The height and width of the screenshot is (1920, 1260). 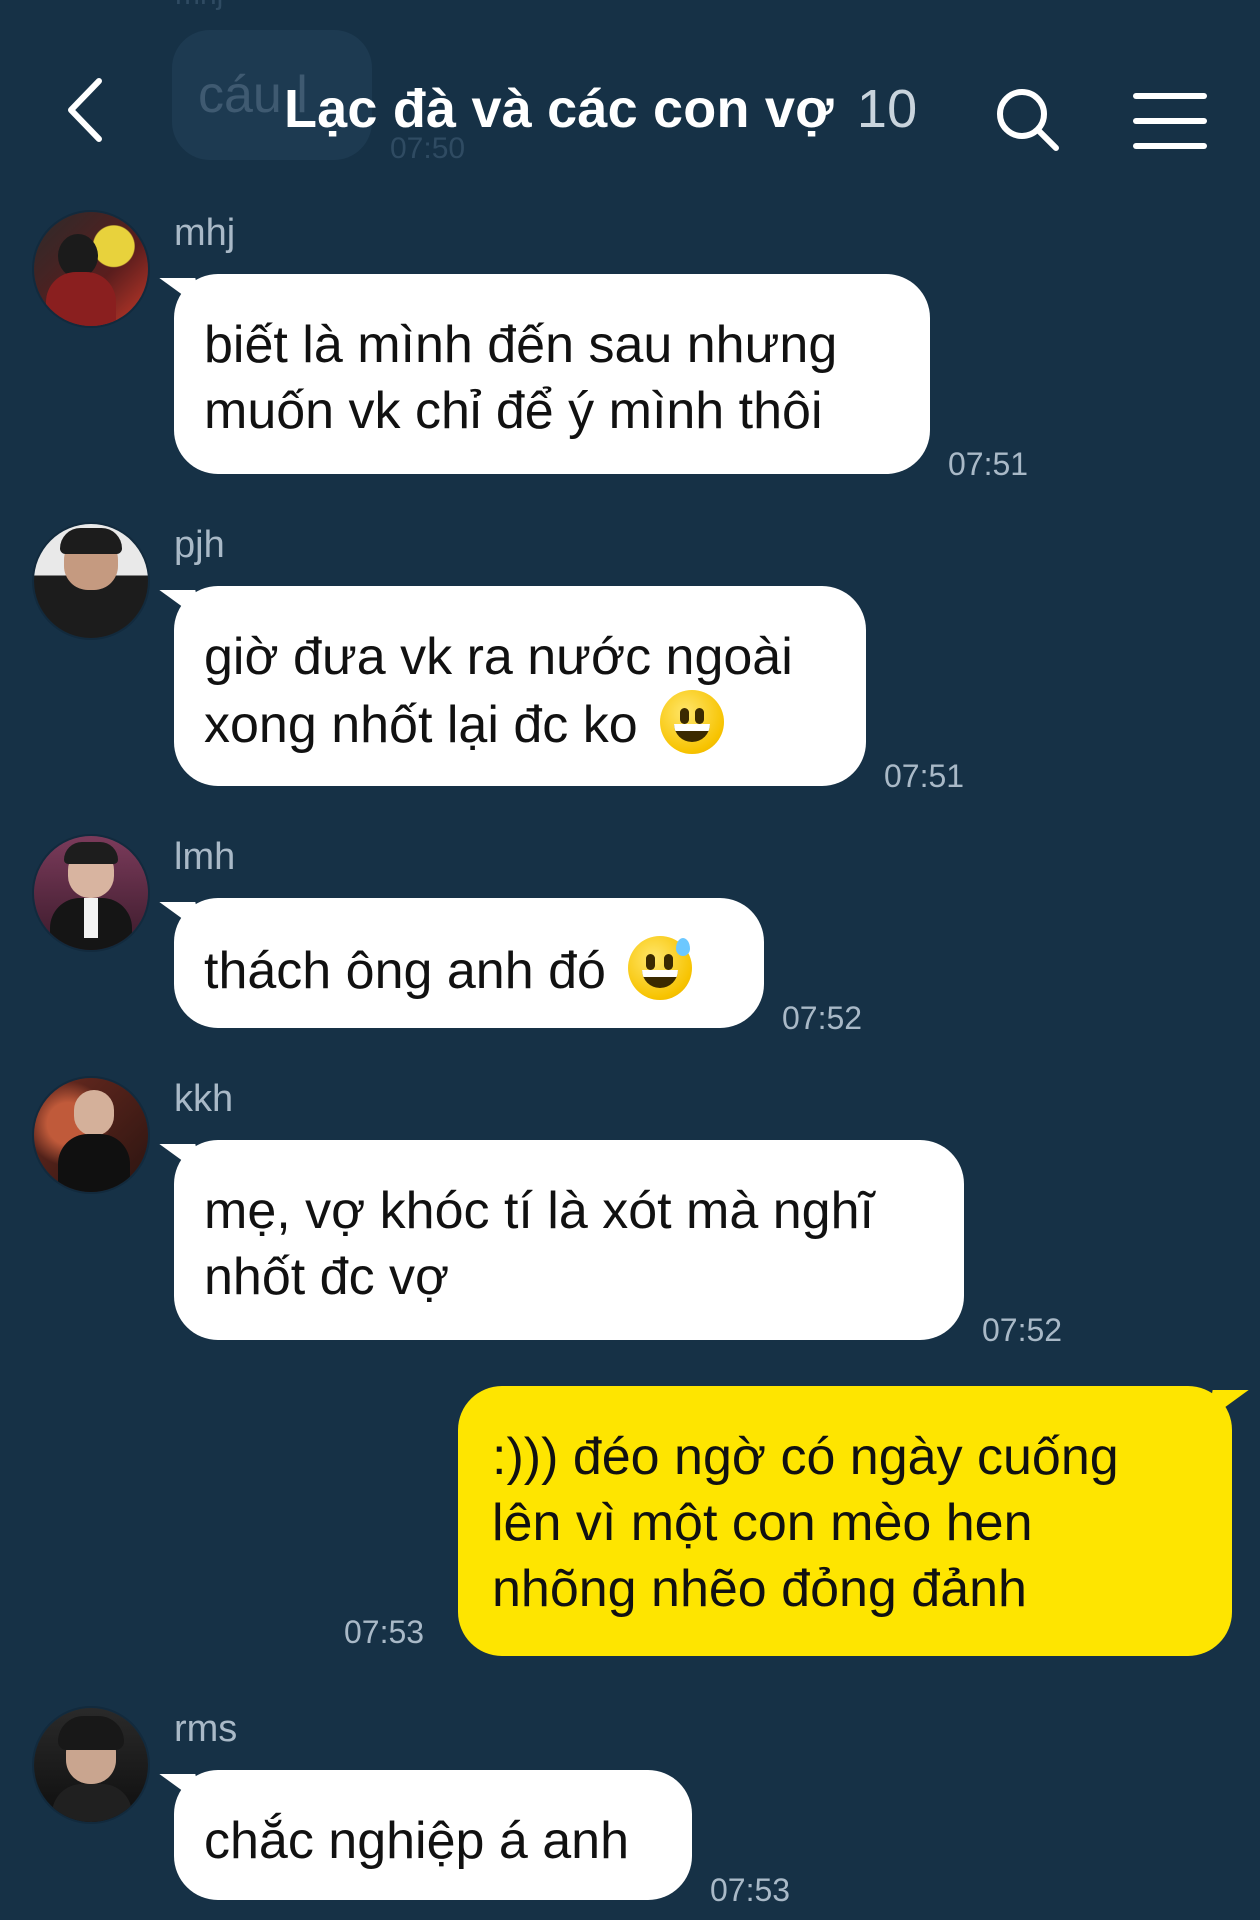 I want to click on sender-name: rms, so click(x=206, y=1729).